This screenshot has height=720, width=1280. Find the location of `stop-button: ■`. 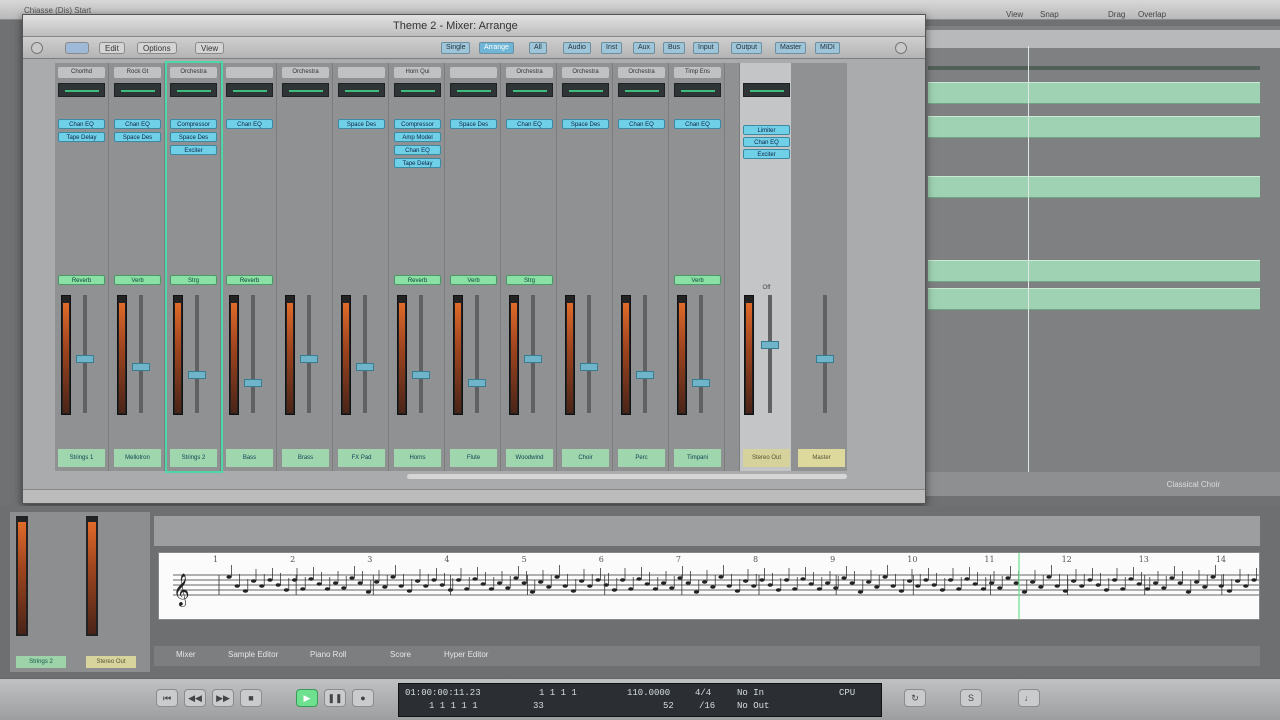

stop-button: ■ is located at coordinates (251, 698).